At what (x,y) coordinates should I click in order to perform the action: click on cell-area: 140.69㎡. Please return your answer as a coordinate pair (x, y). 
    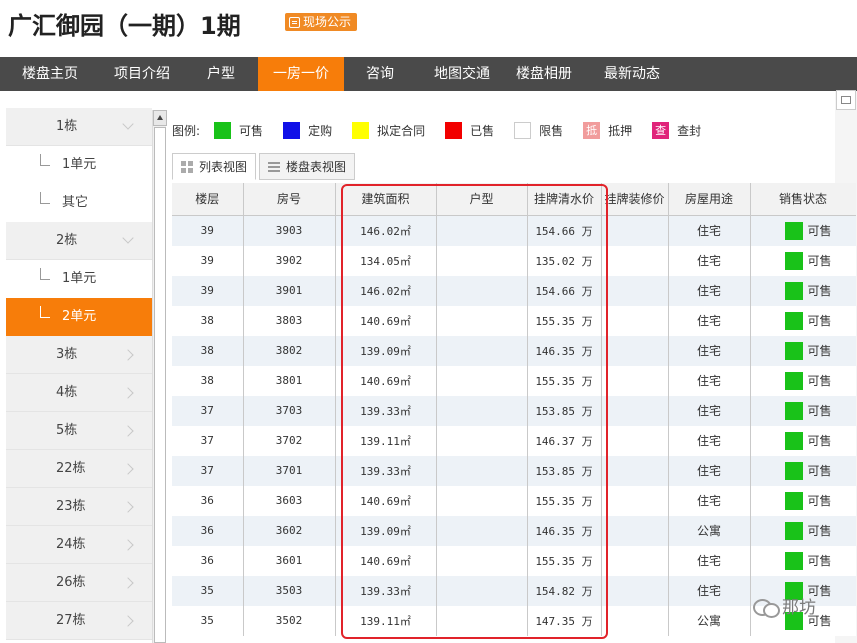
    Looking at the image, I should click on (386, 380).